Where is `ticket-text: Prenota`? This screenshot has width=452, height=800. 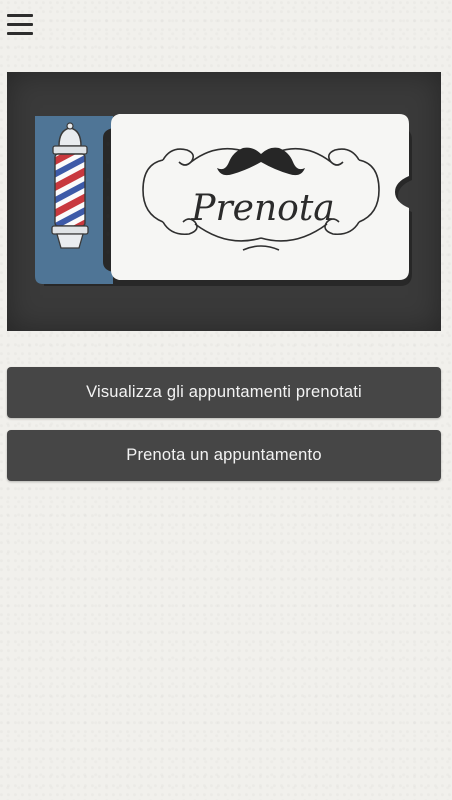 ticket-text: Prenota is located at coordinates (262, 208).